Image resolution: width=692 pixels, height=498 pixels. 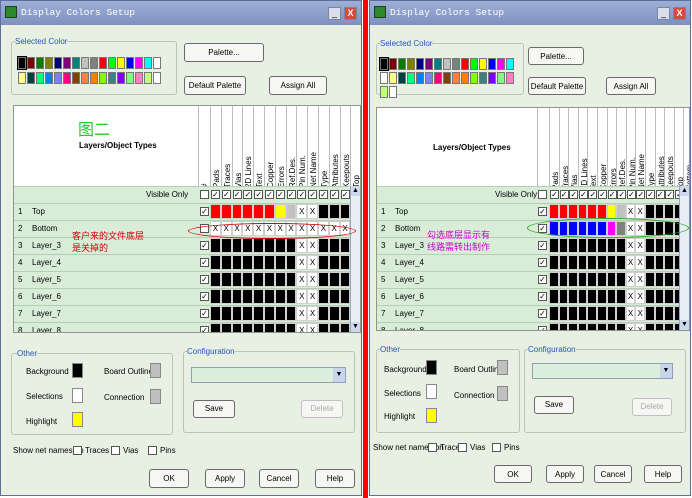 I want to click on table-row: 1 Top ✓ X X, so click(x=187, y=211).